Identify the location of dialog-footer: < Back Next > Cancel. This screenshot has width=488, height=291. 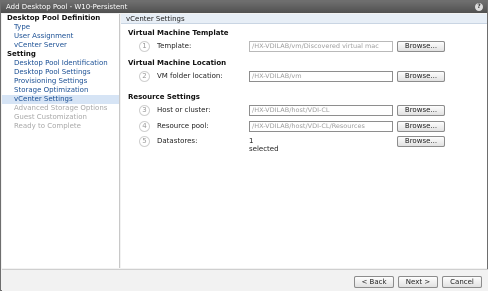
(245, 280).